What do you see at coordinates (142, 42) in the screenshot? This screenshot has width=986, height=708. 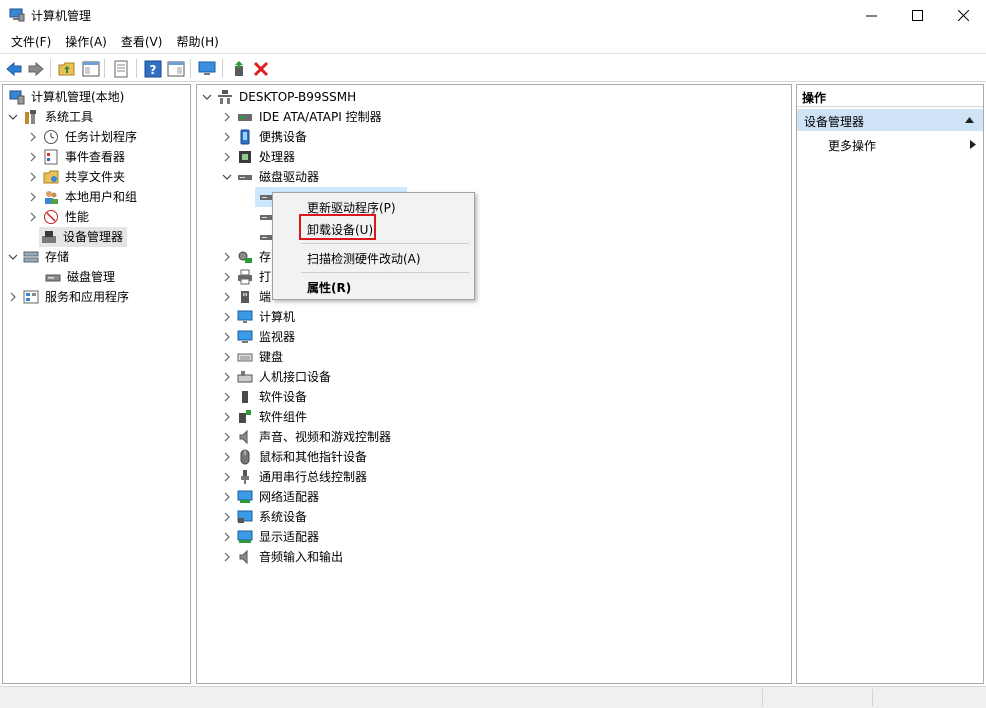 I see `menu-view: 查看(V)` at bounding box center [142, 42].